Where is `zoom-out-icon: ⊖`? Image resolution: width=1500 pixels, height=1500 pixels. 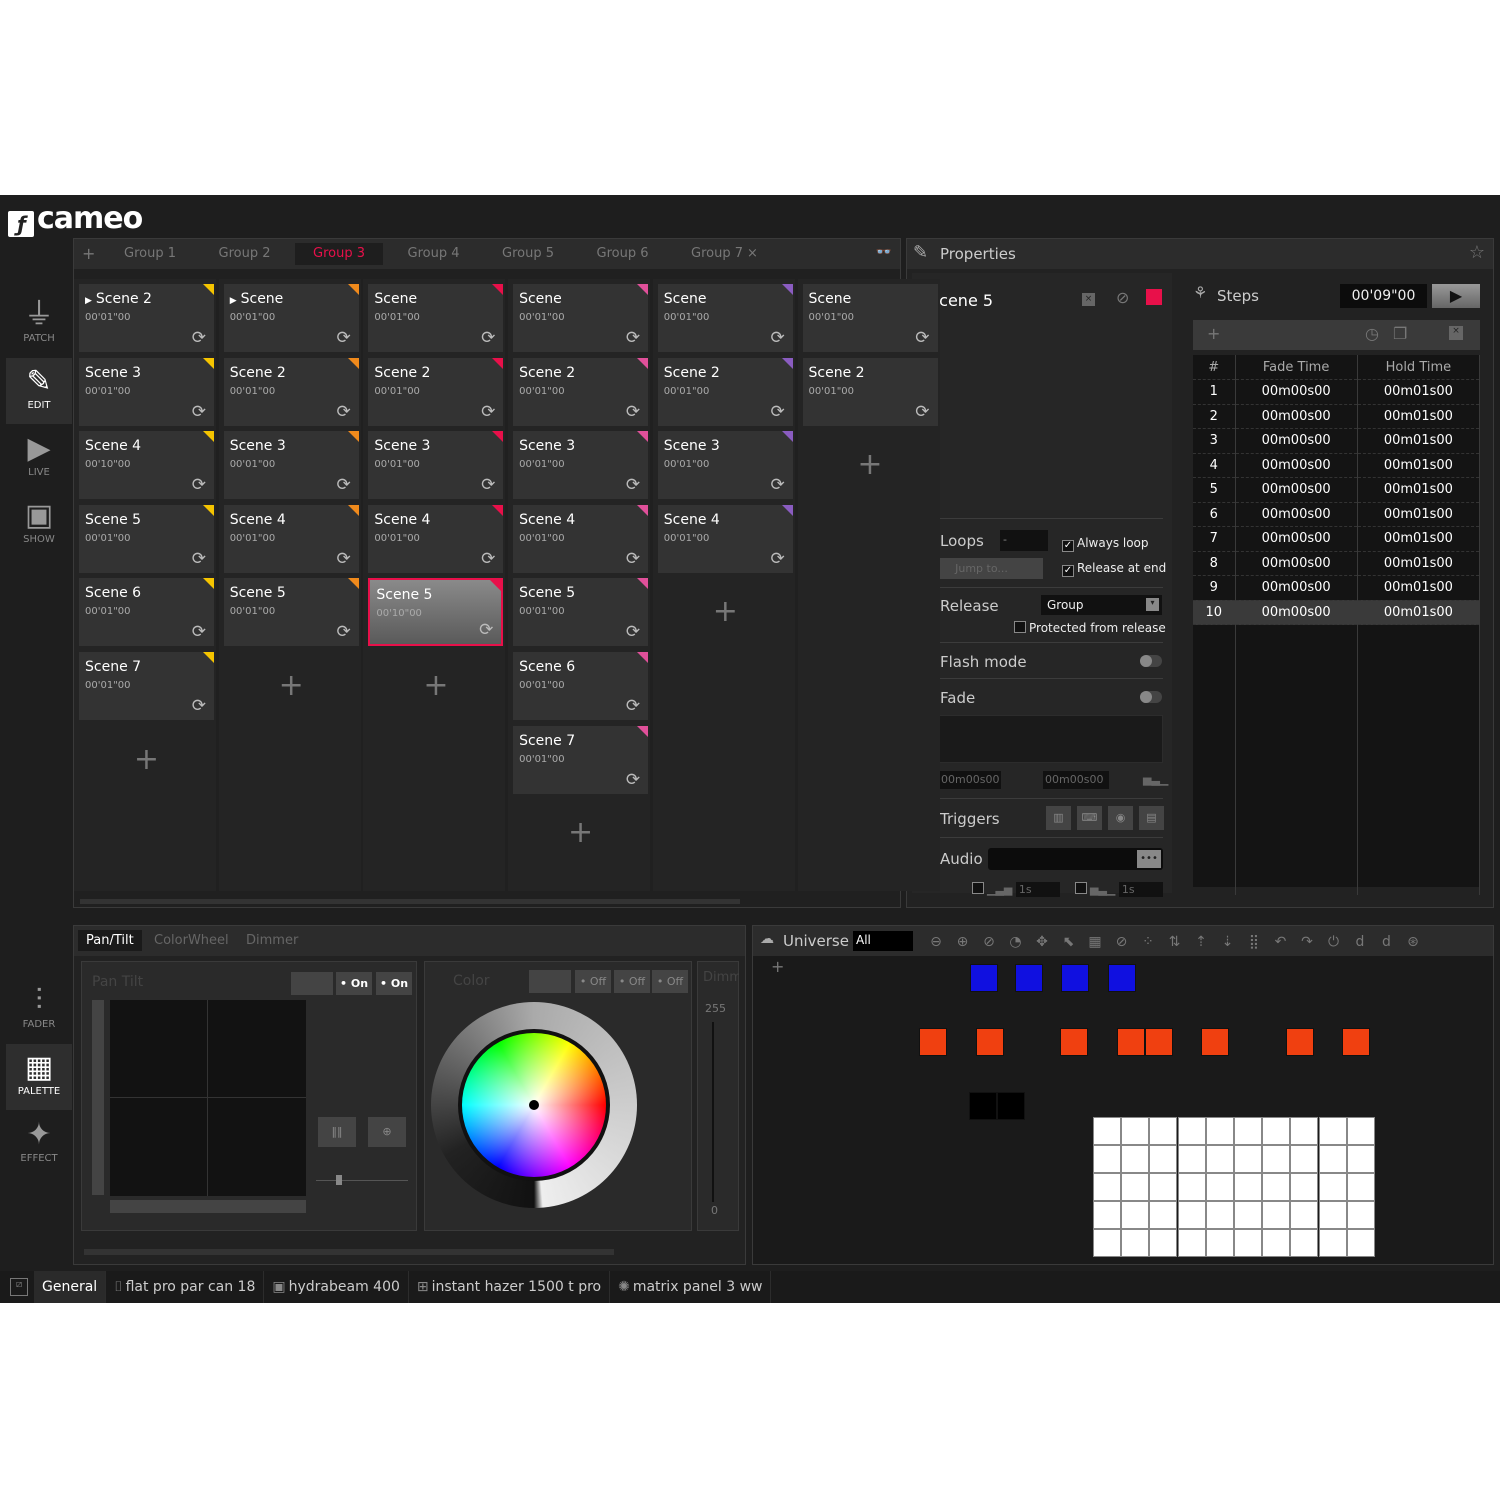
zoom-out-icon: ⊖ is located at coordinates (936, 942).